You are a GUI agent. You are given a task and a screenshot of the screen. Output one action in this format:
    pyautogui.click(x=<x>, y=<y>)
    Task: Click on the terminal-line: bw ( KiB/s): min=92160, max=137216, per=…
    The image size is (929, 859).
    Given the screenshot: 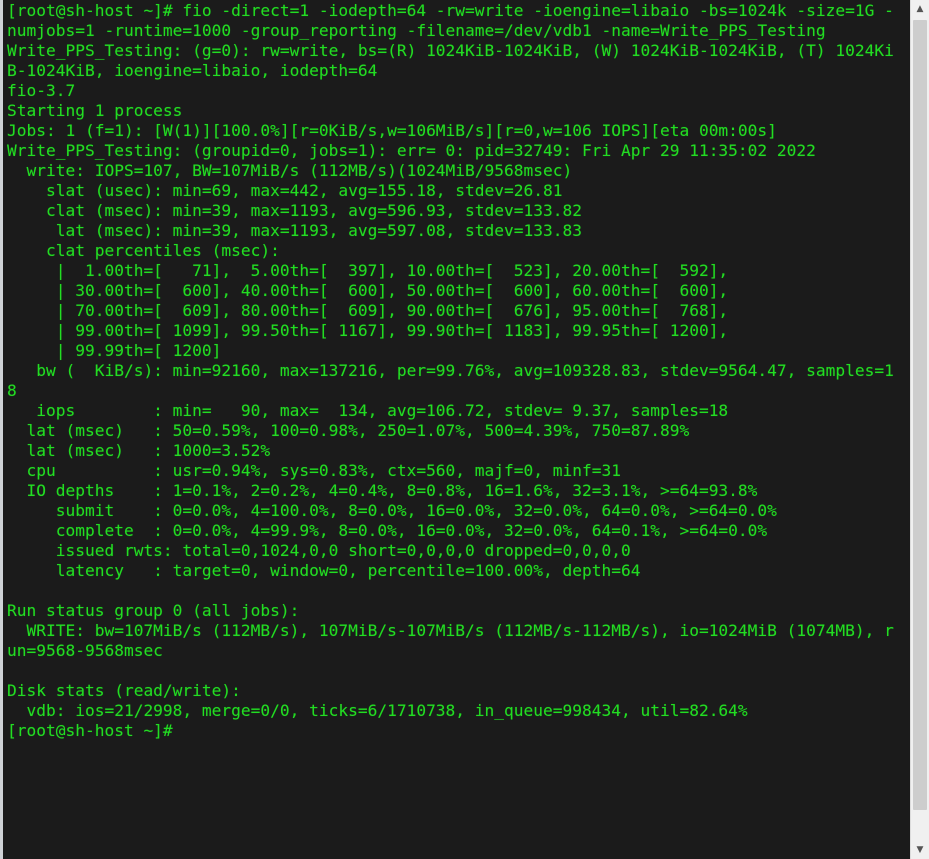 What is the action you would take?
    pyautogui.click(x=450, y=370)
    